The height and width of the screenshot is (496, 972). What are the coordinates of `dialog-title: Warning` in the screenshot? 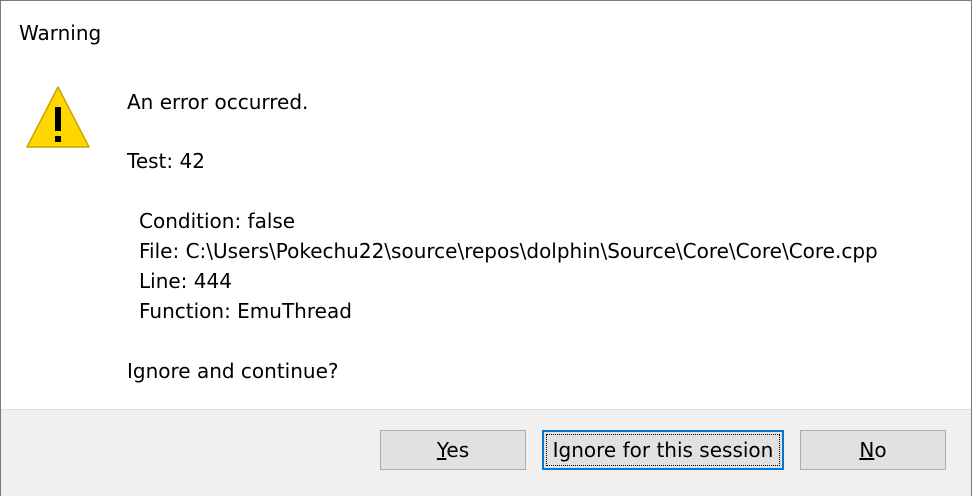 It's located at (60, 33).